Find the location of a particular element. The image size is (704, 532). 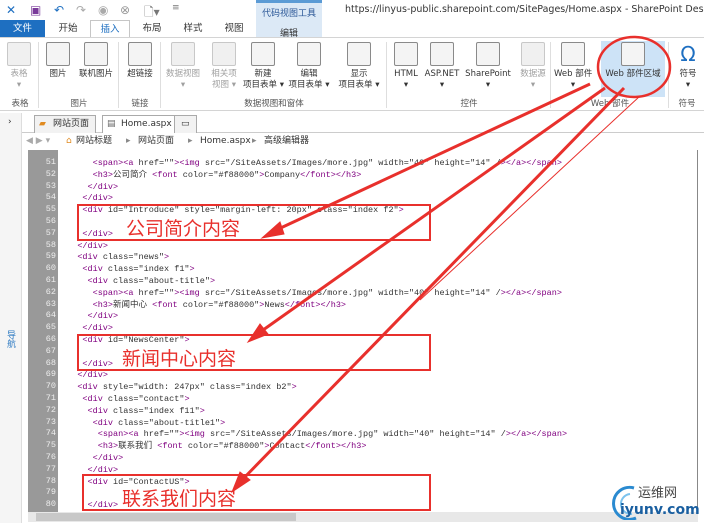

annotation-contact-us: 联系我们内容 is located at coordinates (179, 499).